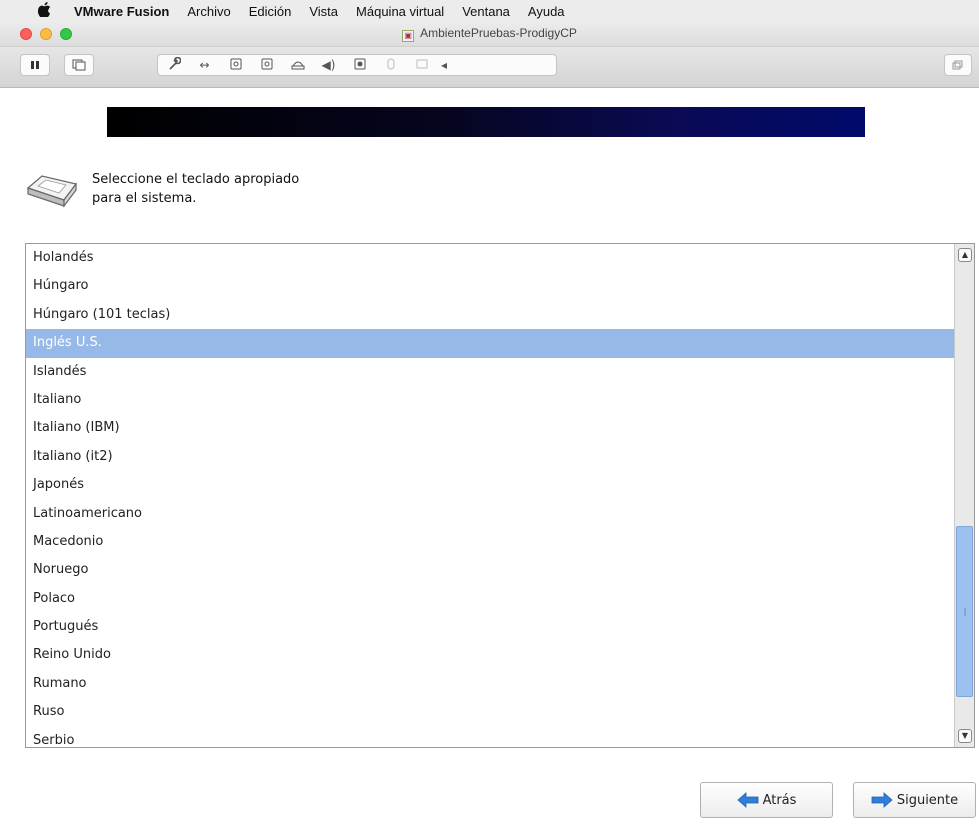 This screenshot has width=979, height=830. Describe the element at coordinates (328, 65) in the screenshot. I see `sound-icon: ◀)` at that location.